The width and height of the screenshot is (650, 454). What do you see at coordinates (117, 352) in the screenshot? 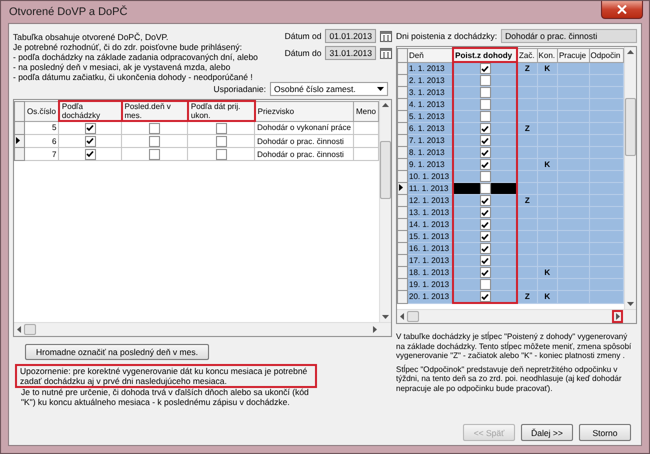
I see `mark-last-day-button: Hromadne označiť na posledný deň v mes.` at bounding box center [117, 352].